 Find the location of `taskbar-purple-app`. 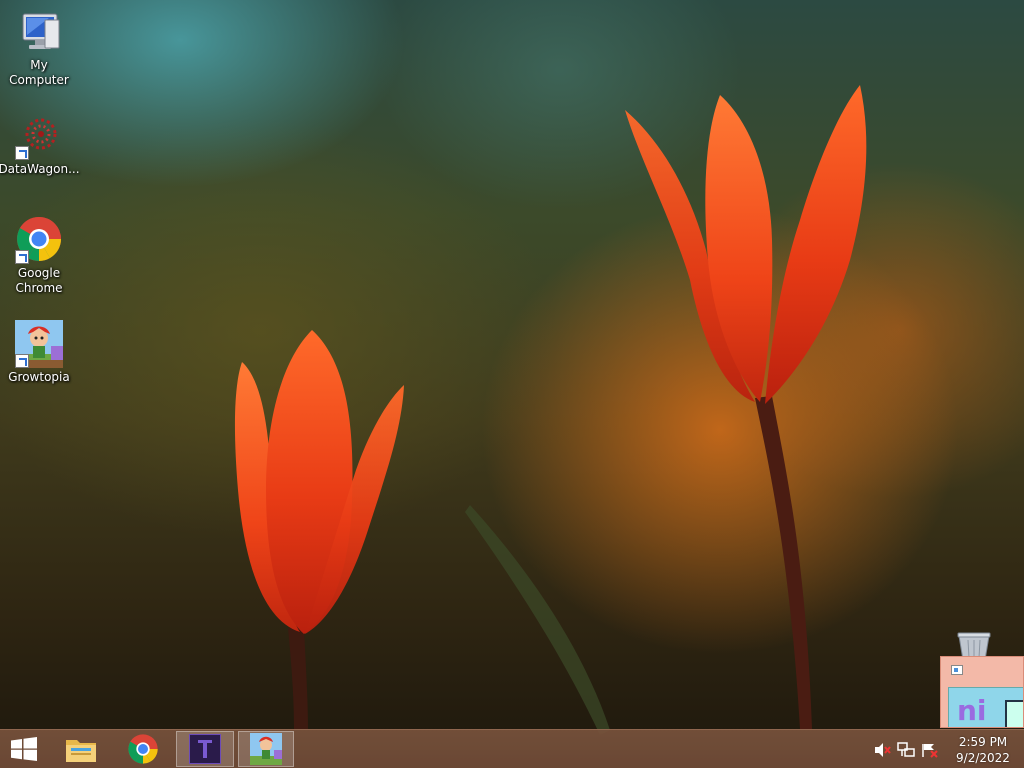

taskbar-purple-app is located at coordinates (205, 749).